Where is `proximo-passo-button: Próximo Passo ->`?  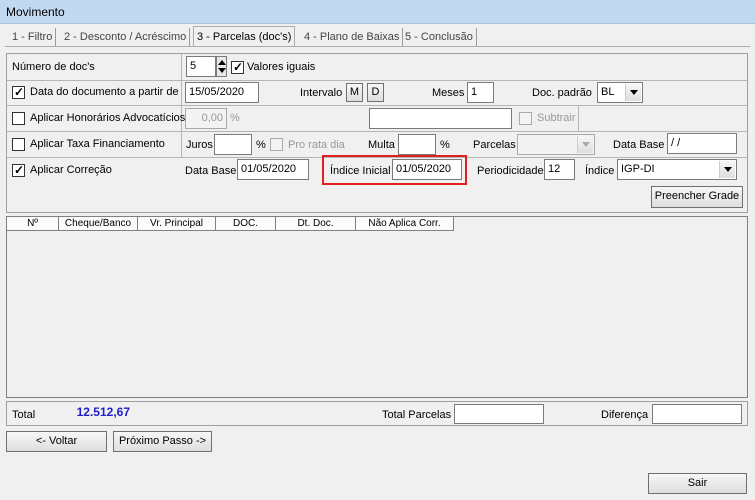 proximo-passo-button: Próximo Passo -> is located at coordinates (162, 441).